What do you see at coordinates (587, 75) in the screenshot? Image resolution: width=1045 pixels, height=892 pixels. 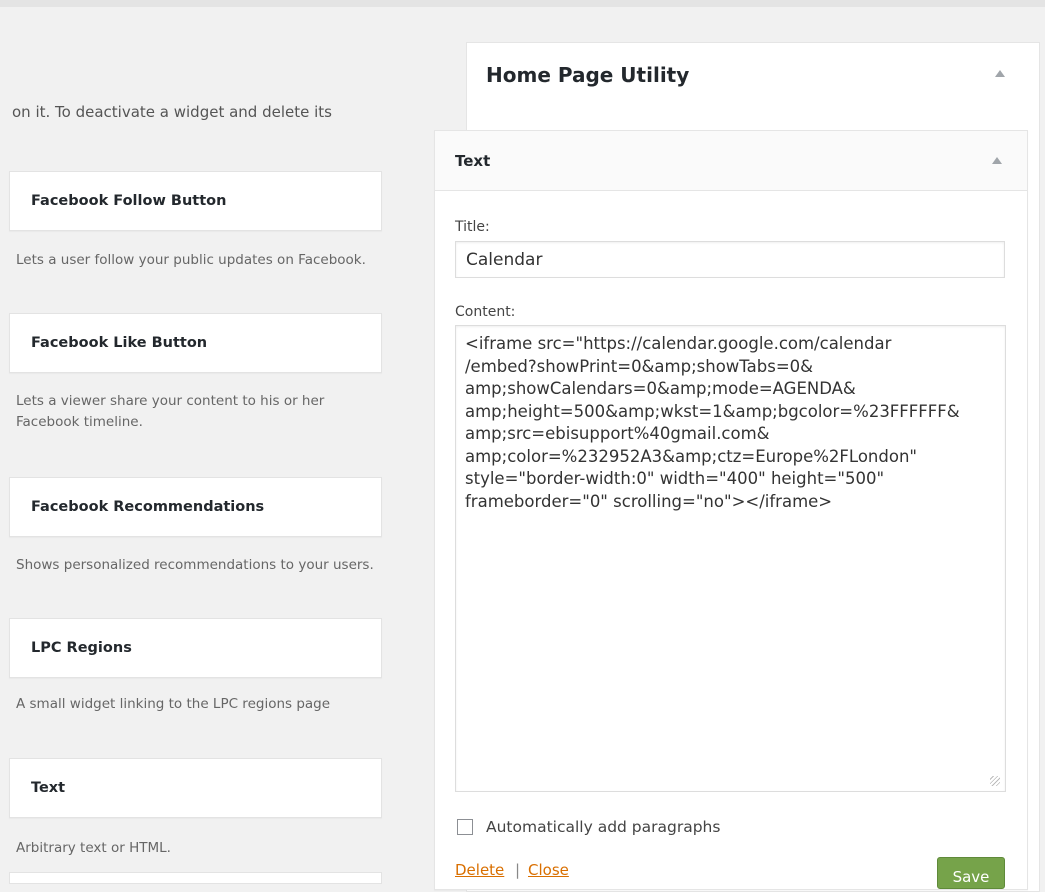 I see `sidebar-title: Home Page Utility` at bounding box center [587, 75].